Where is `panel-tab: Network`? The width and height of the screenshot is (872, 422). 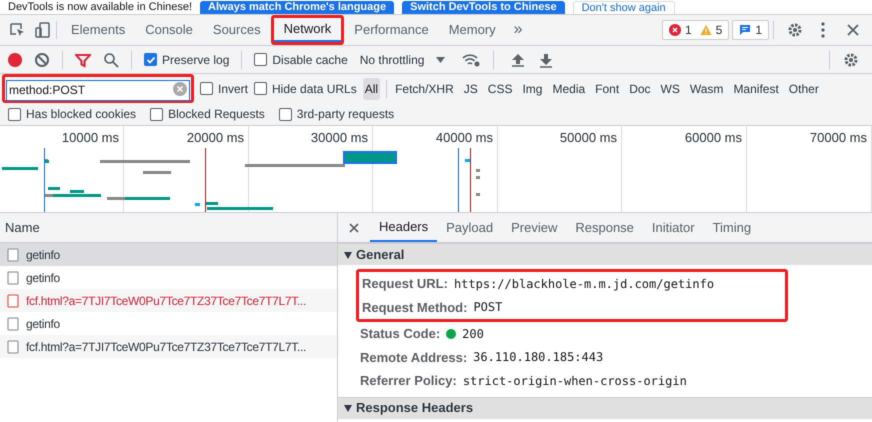
panel-tab: Network is located at coordinates (308, 30).